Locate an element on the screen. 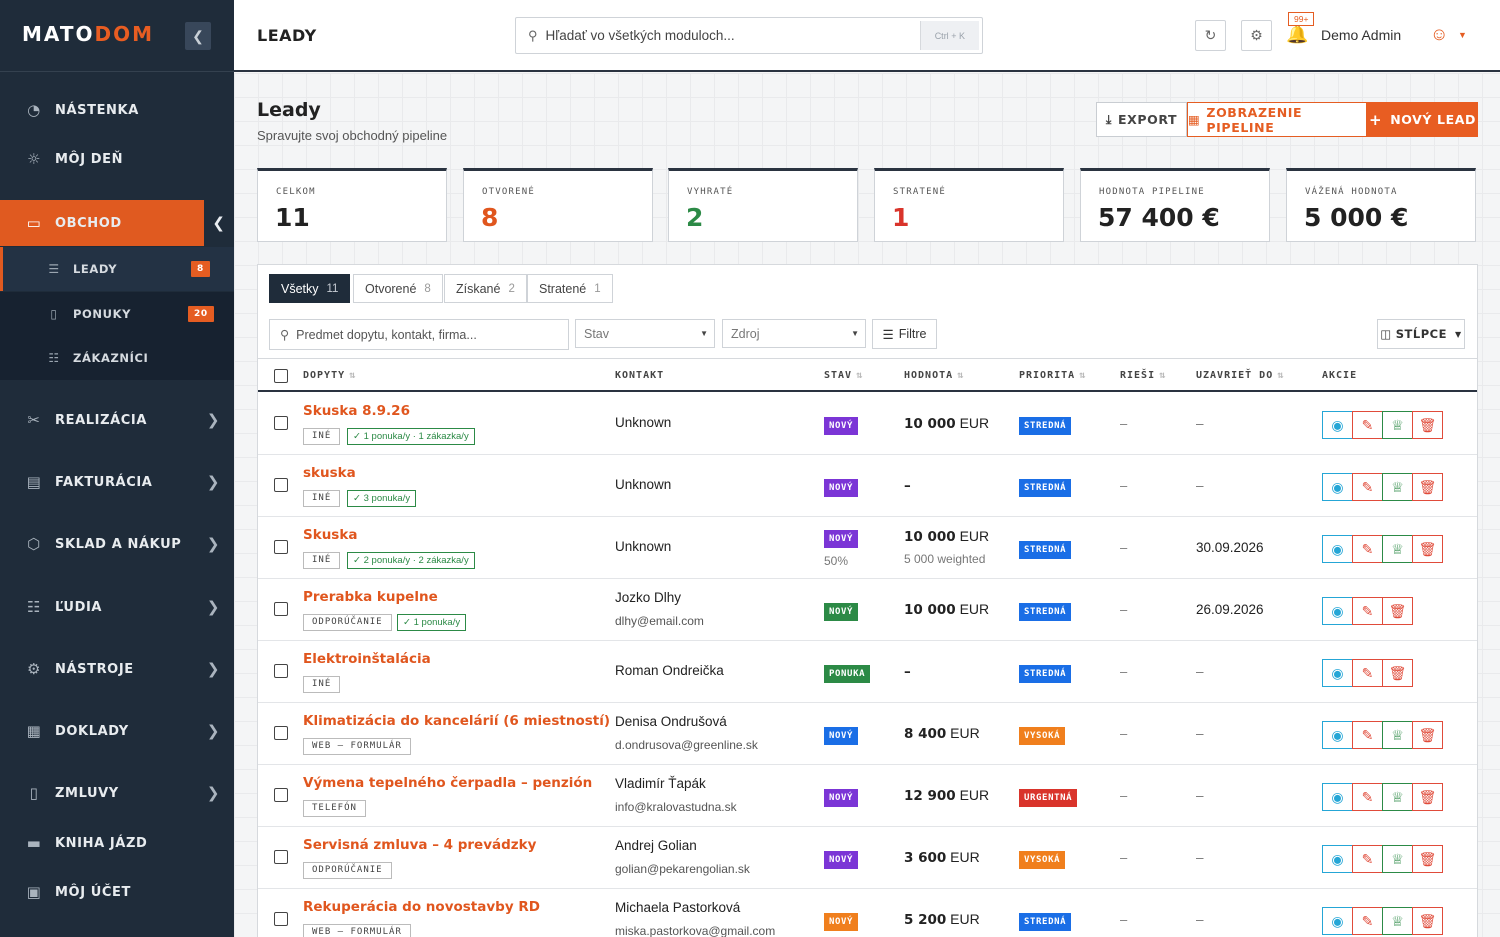 Image resolution: width=1500 pixels, height=937 pixels. tab-2: Získané 2 is located at coordinates (485, 288).